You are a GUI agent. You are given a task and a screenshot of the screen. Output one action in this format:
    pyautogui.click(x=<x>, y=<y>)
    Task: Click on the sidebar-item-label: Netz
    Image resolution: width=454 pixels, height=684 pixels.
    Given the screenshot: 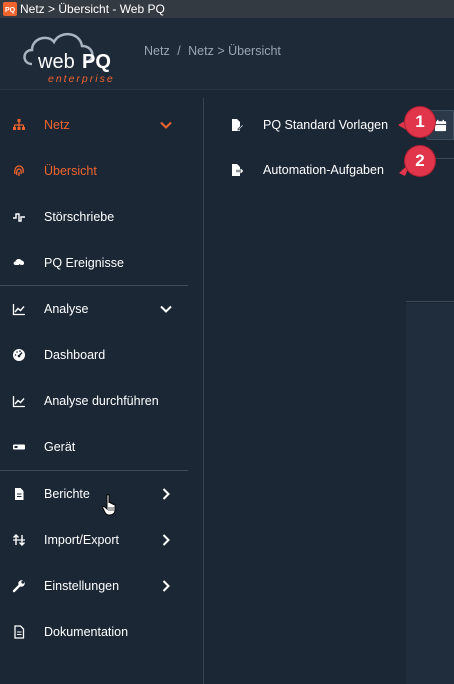 What is the action you would take?
    pyautogui.click(x=57, y=125)
    